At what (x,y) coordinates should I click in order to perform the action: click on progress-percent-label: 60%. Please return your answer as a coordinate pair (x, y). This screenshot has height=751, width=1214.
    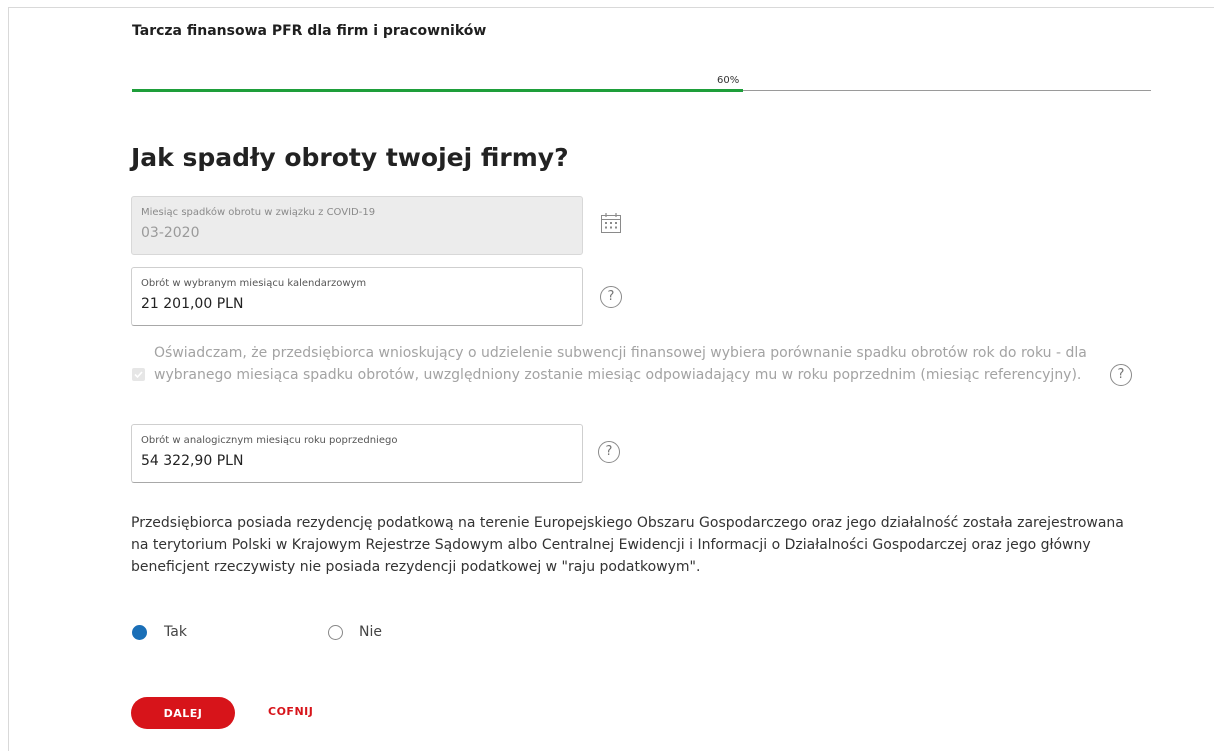
    Looking at the image, I should click on (728, 80).